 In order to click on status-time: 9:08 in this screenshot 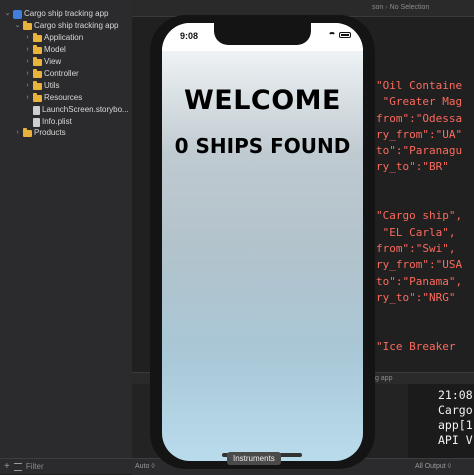, I will do `click(189, 36)`.